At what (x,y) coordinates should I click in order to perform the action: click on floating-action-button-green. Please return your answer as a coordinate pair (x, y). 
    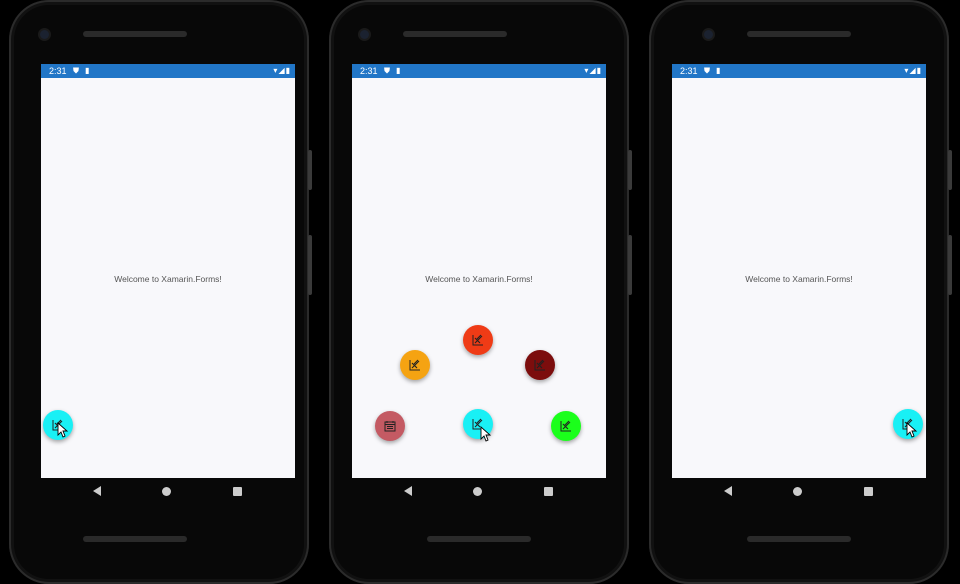
    Looking at the image, I should click on (566, 426).